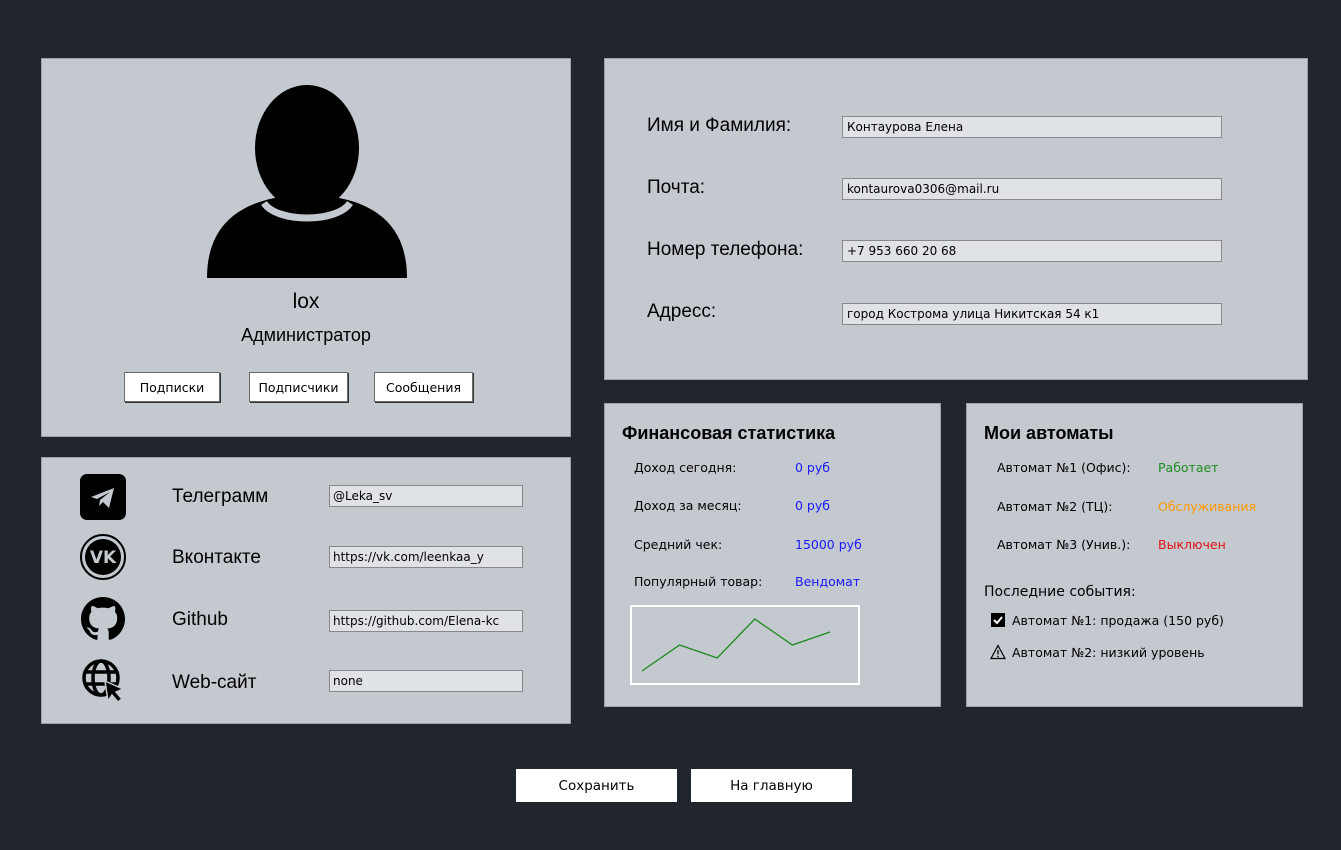  I want to click on address-field: город Кострома улица Никитская 54 к1, so click(1032, 314).